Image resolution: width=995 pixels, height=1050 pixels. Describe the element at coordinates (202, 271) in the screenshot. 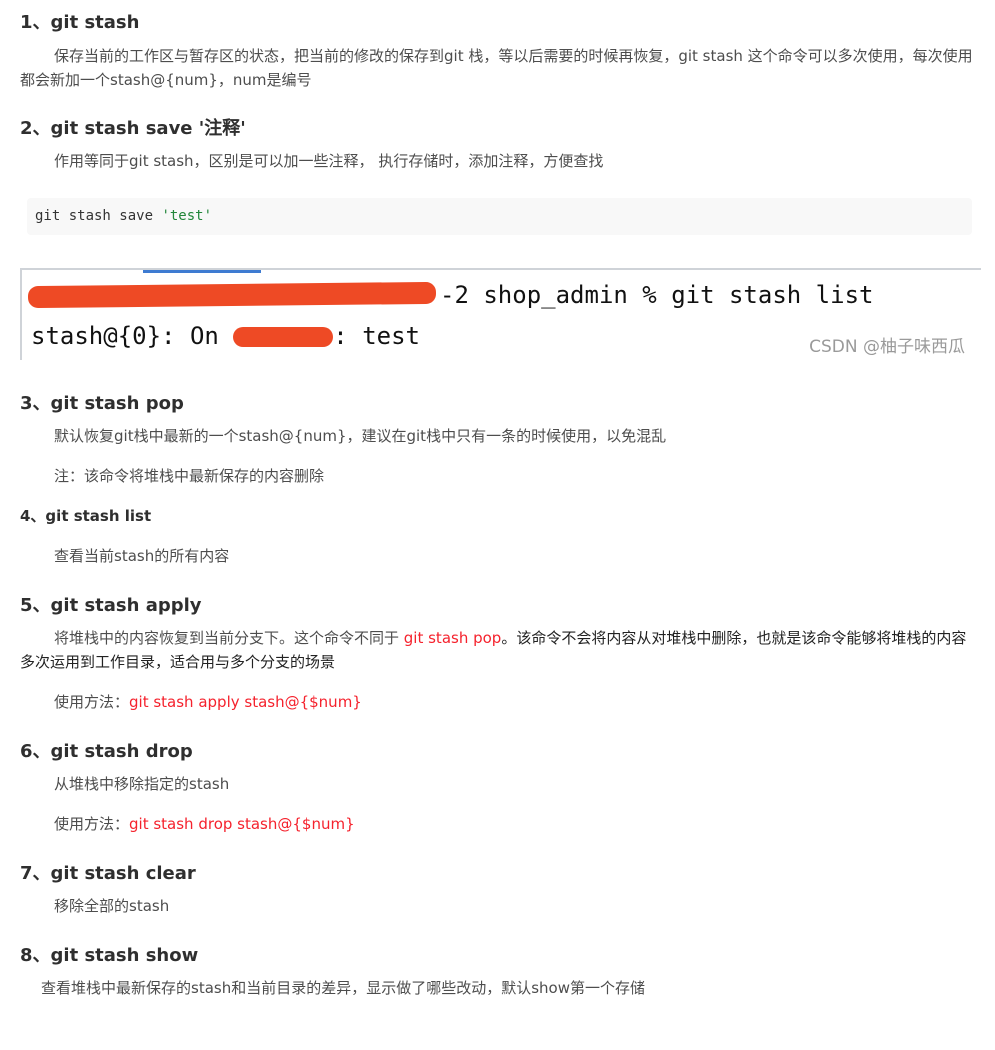

I see `terminal-active-tab` at that location.